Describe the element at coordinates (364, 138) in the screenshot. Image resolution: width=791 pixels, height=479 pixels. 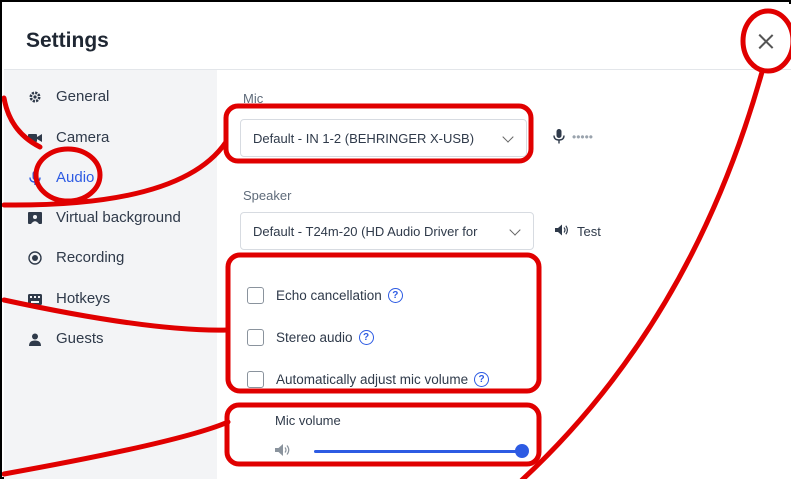
I see `mic-select-value: Default - IN 1-2 (BEHRINGER X-USB)` at that location.